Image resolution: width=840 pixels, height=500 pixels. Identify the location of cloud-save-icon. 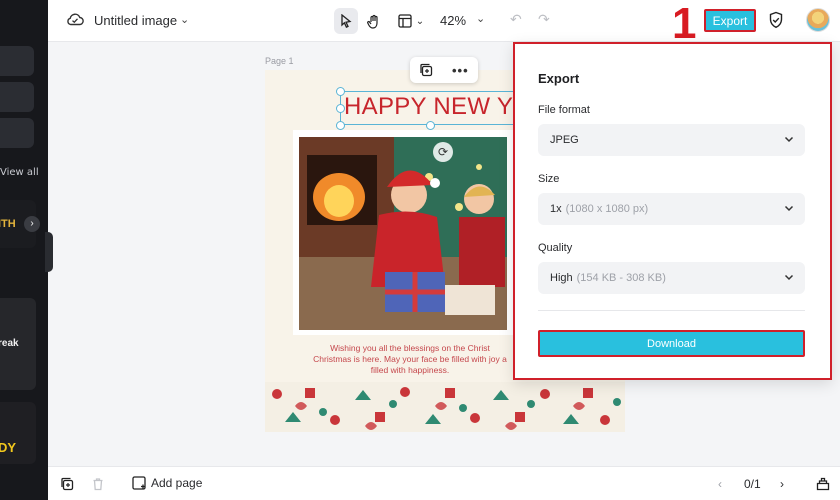
(75, 19).